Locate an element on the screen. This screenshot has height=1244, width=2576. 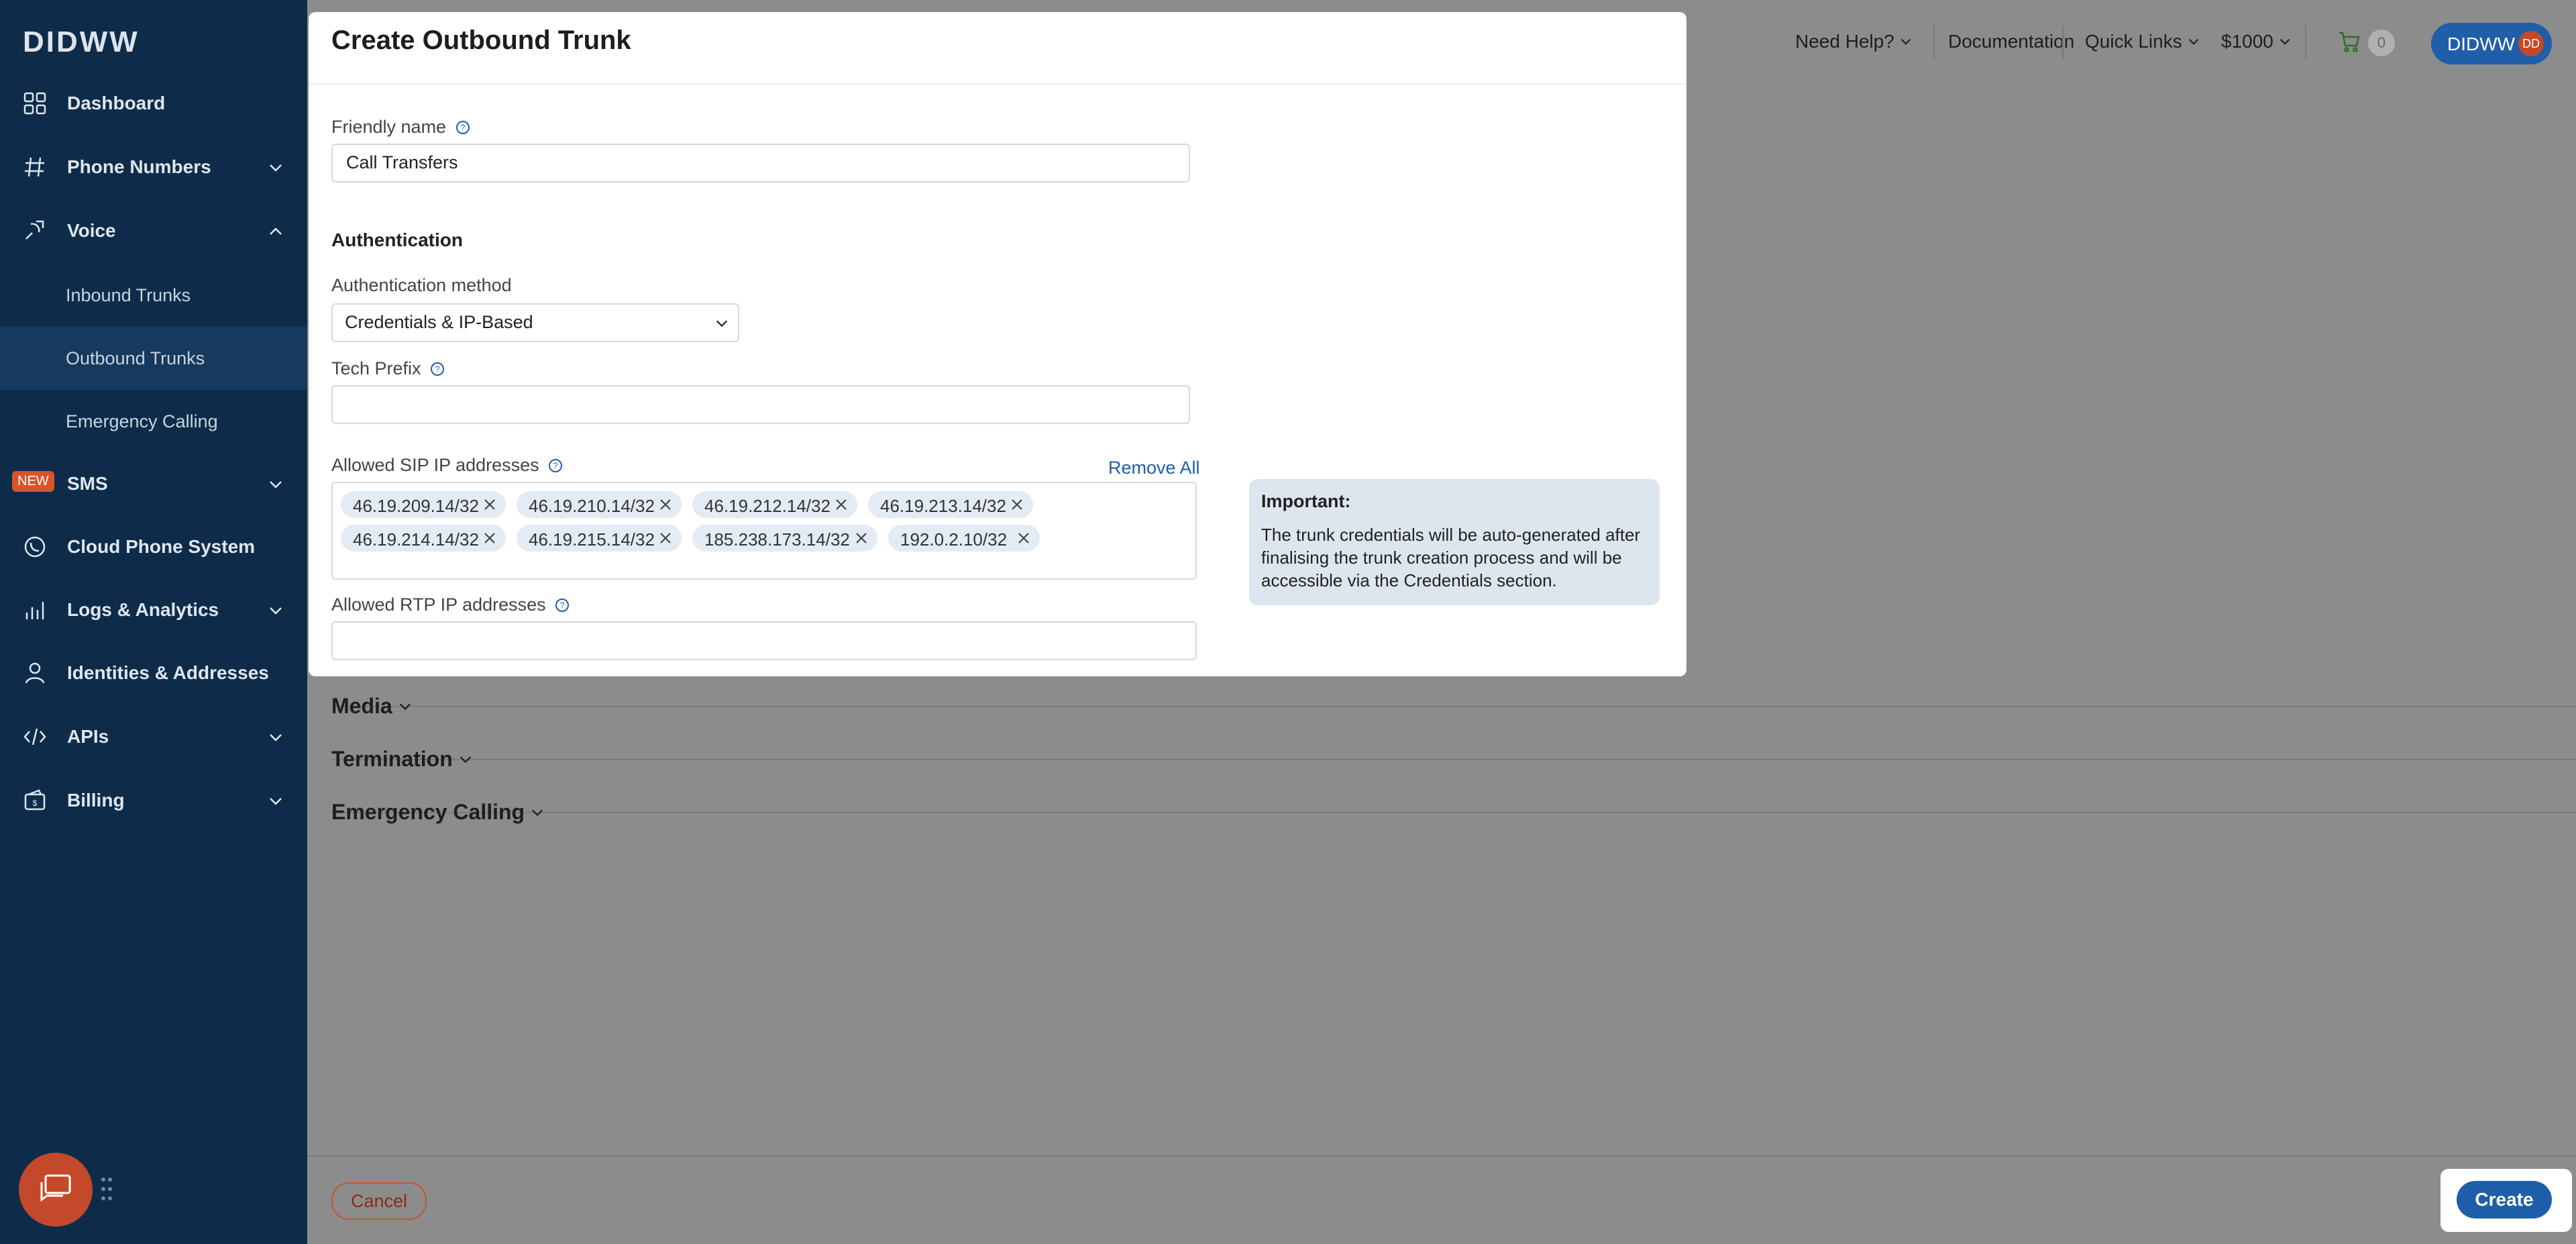
user-label: DIDWW is located at coordinates (2481, 44).